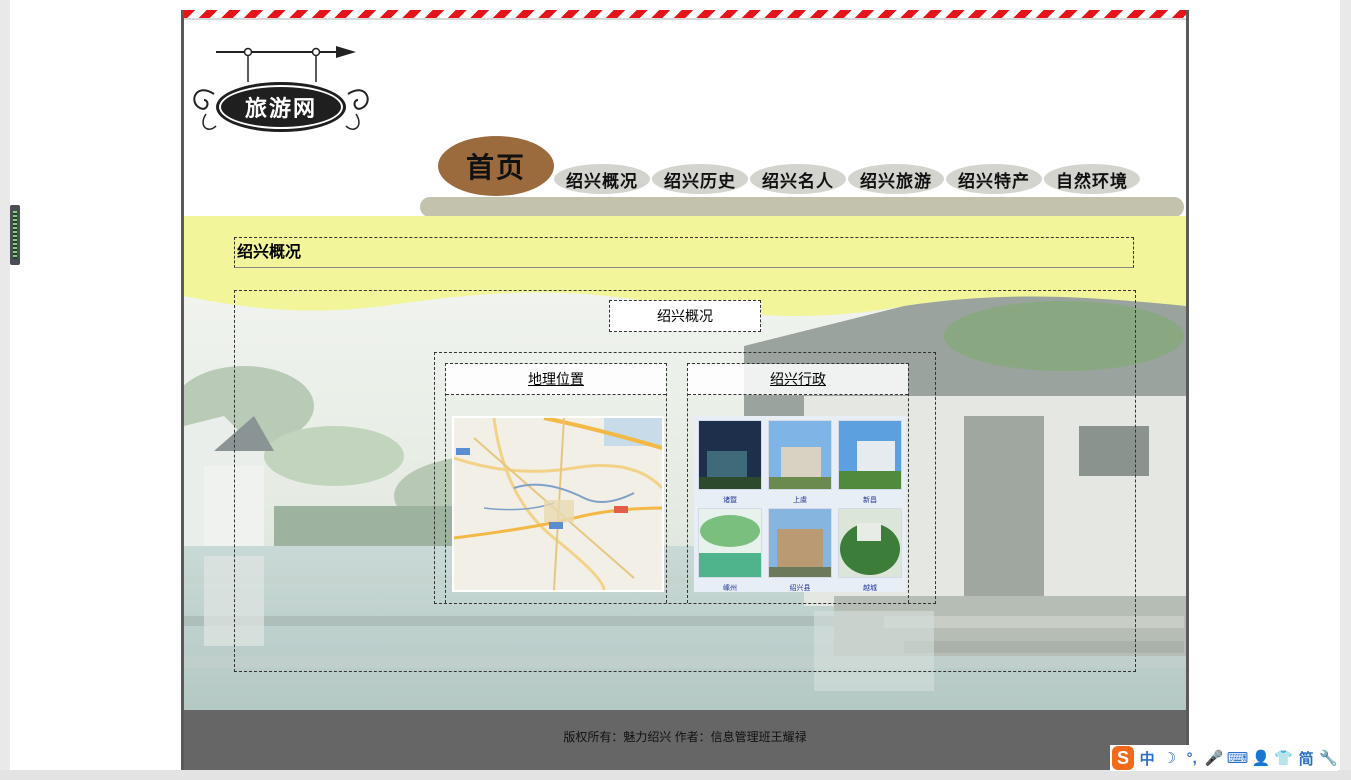 The height and width of the screenshot is (780, 1351). What do you see at coordinates (994, 179) in the screenshot?
I see `nav-item-specialties: 绍兴特产` at bounding box center [994, 179].